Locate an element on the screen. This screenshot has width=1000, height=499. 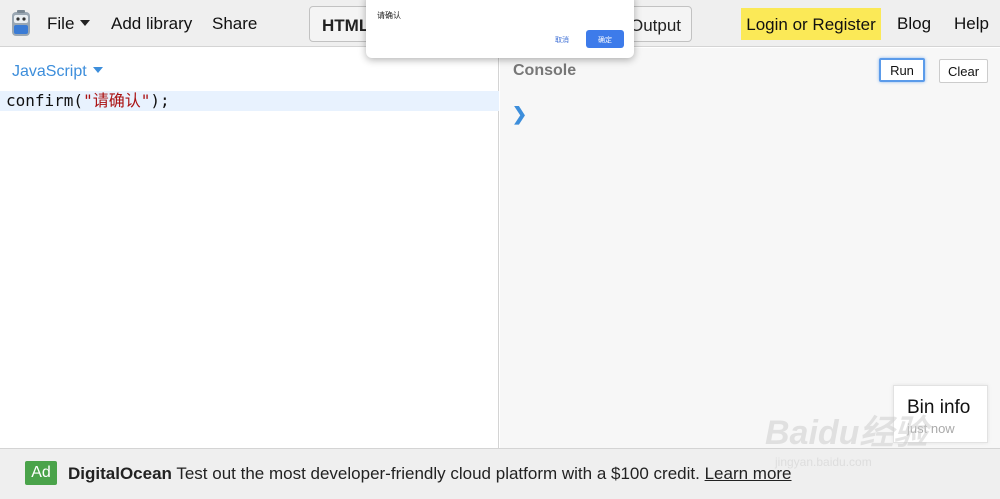
bin-info-panel: Bin info just now is located at coordinates (940, 414).